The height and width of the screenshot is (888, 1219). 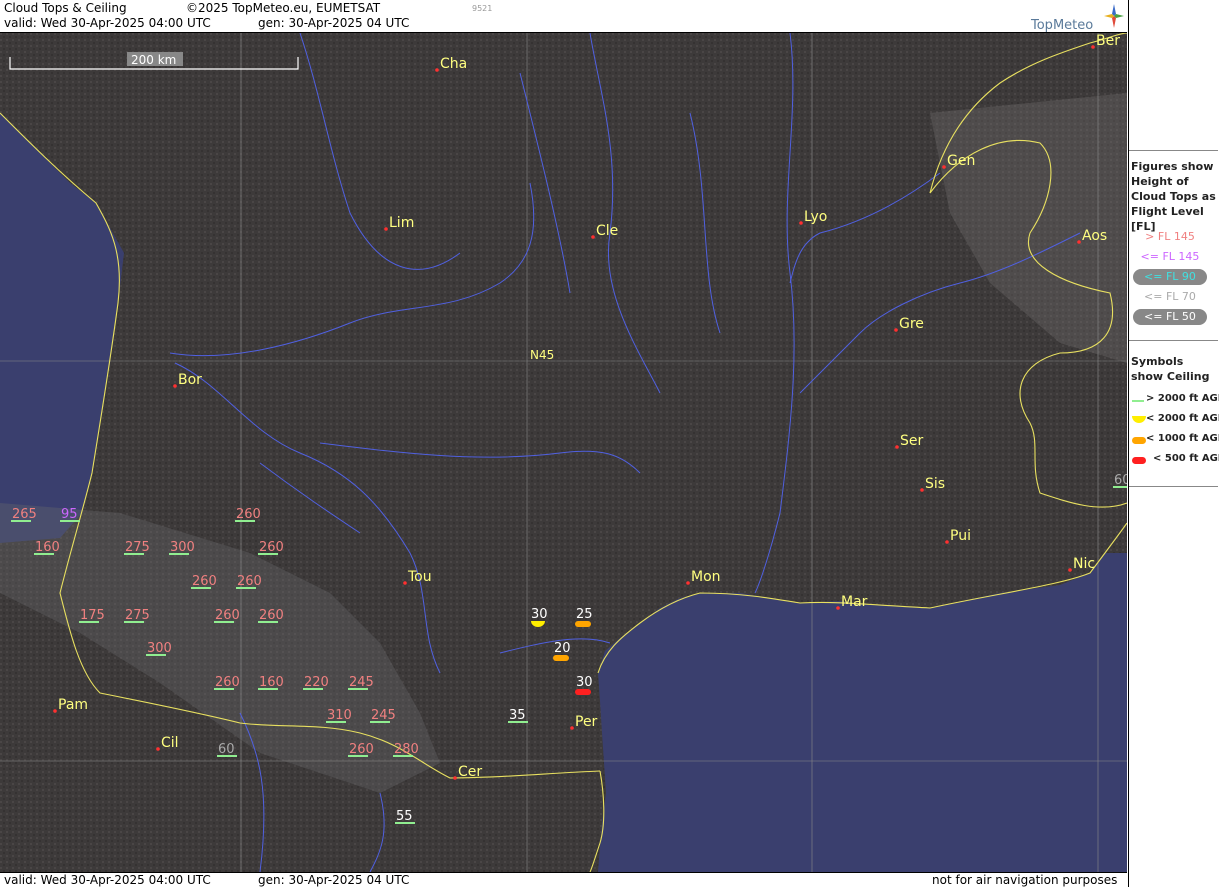 I want to click on city-label-ser: Ser, so click(x=912, y=441).